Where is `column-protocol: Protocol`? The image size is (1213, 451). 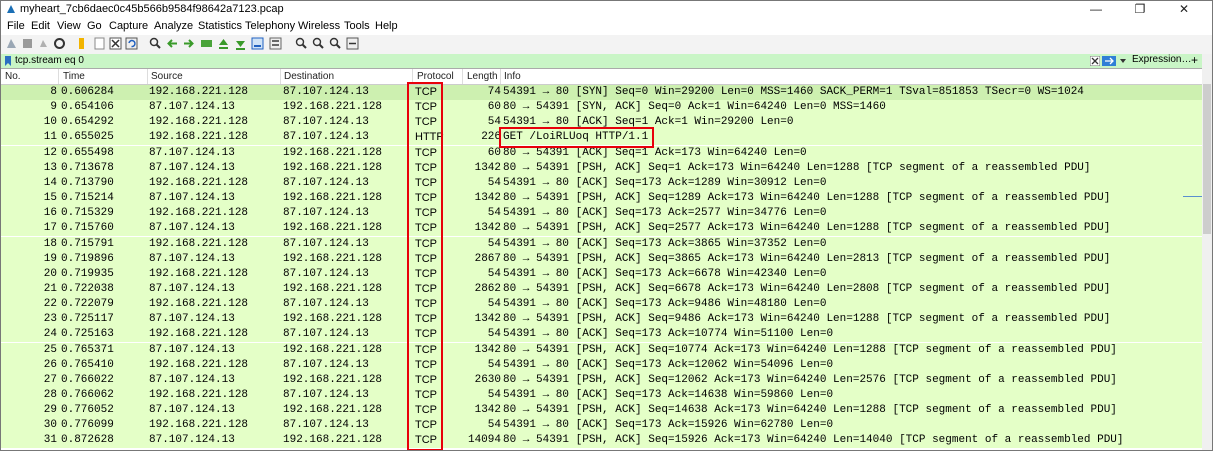
column-protocol: Protocol is located at coordinates (435, 76).